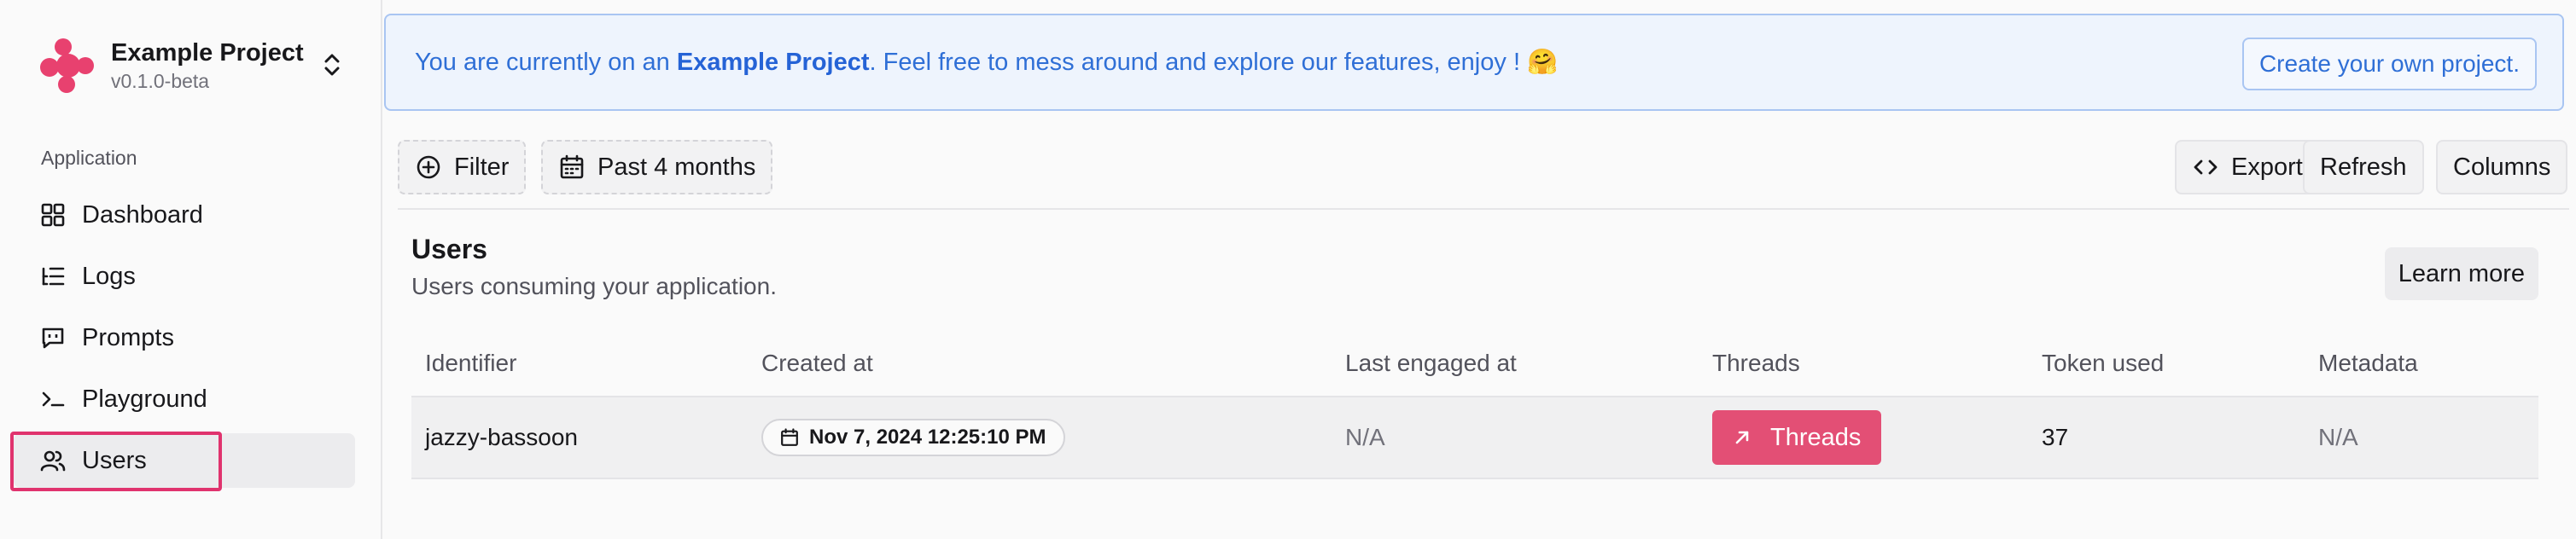  What do you see at coordinates (1365, 437) in the screenshot?
I see `last-engaged-value: N/A` at bounding box center [1365, 437].